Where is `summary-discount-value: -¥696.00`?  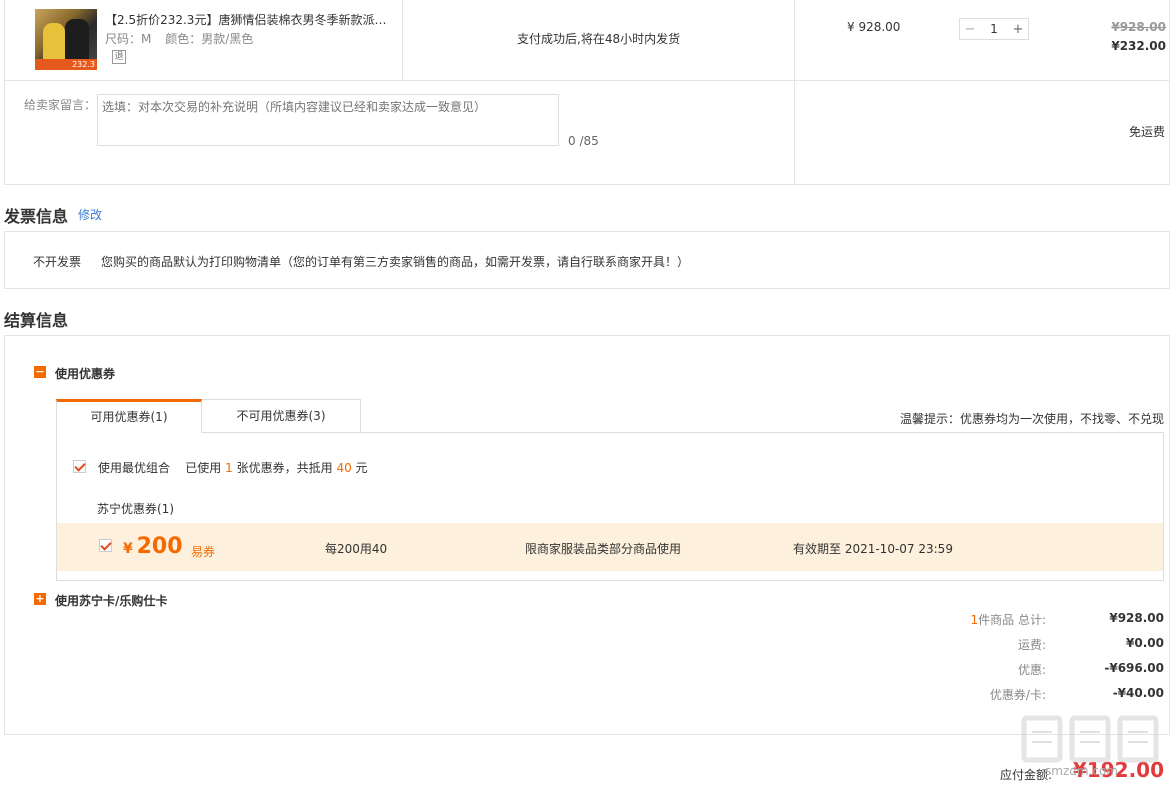 summary-discount-value: -¥696.00 is located at coordinates (1134, 668).